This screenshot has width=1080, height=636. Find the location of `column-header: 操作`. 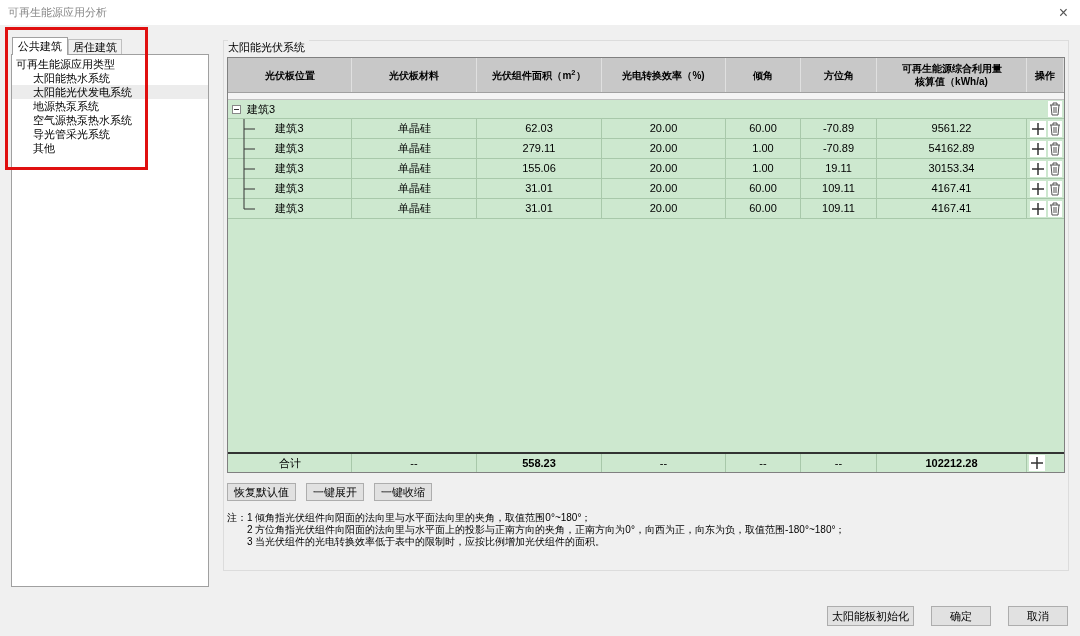

column-header: 操作 is located at coordinates (1045, 75).